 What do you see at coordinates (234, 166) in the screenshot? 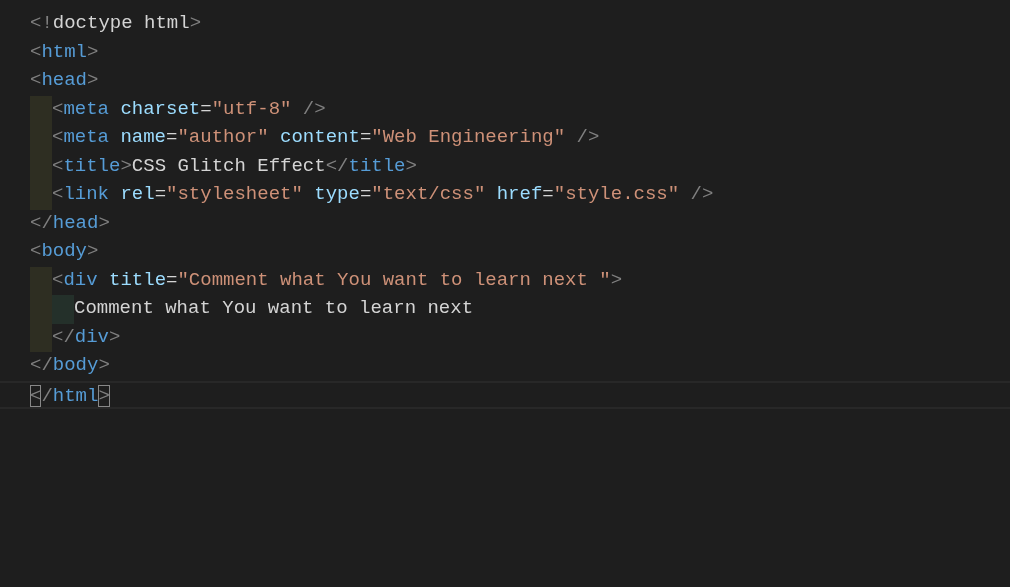
I see `code-line: <title>CSS Glitch Effect</title>` at bounding box center [234, 166].